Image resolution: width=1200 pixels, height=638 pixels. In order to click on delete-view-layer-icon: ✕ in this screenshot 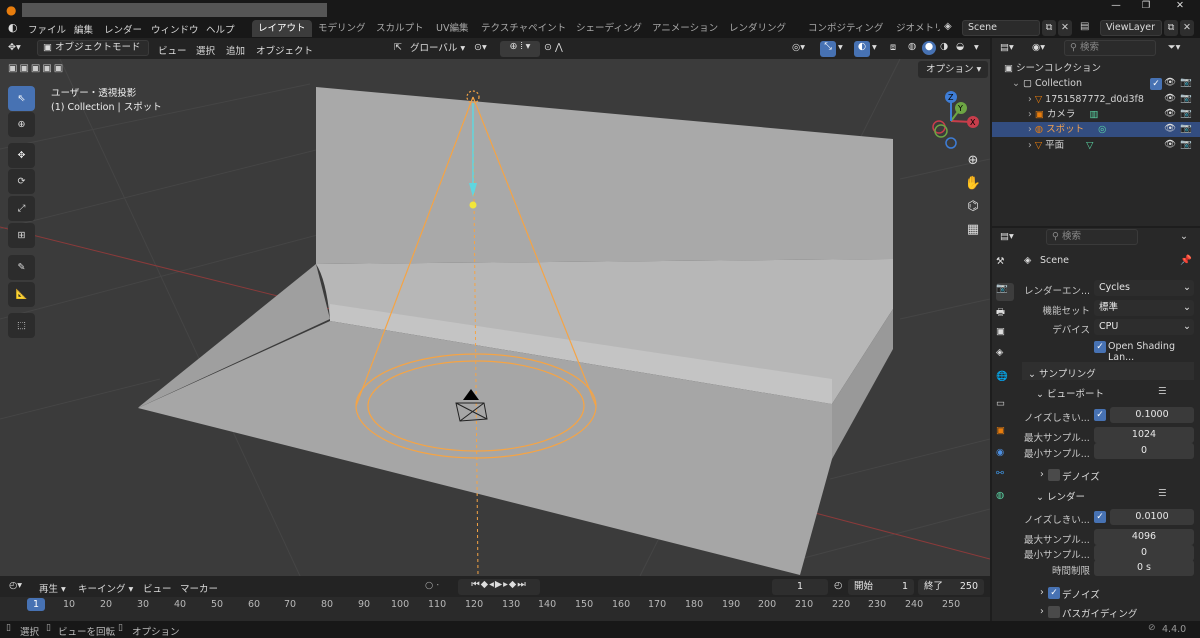, I will do `click(1187, 28)`.